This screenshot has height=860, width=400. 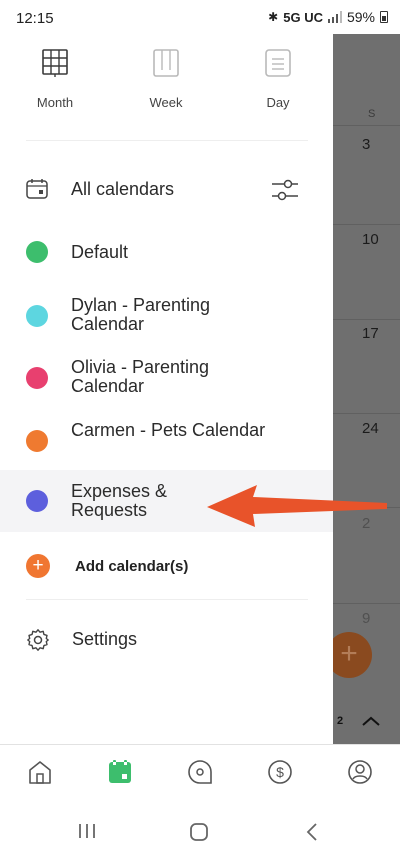 I want to click on plus-icon: +, so click(x=38, y=566).